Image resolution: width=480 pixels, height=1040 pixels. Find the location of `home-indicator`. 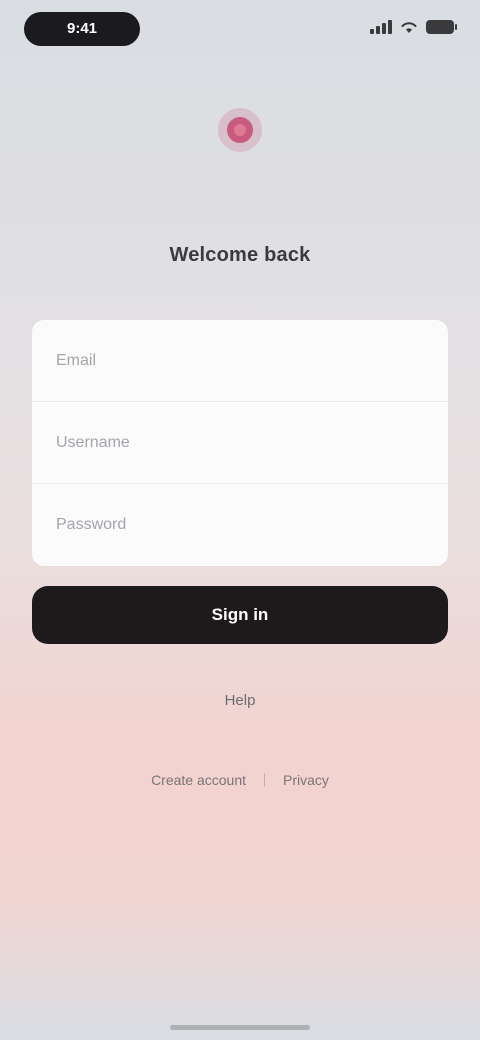

home-indicator is located at coordinates (240, 1027).